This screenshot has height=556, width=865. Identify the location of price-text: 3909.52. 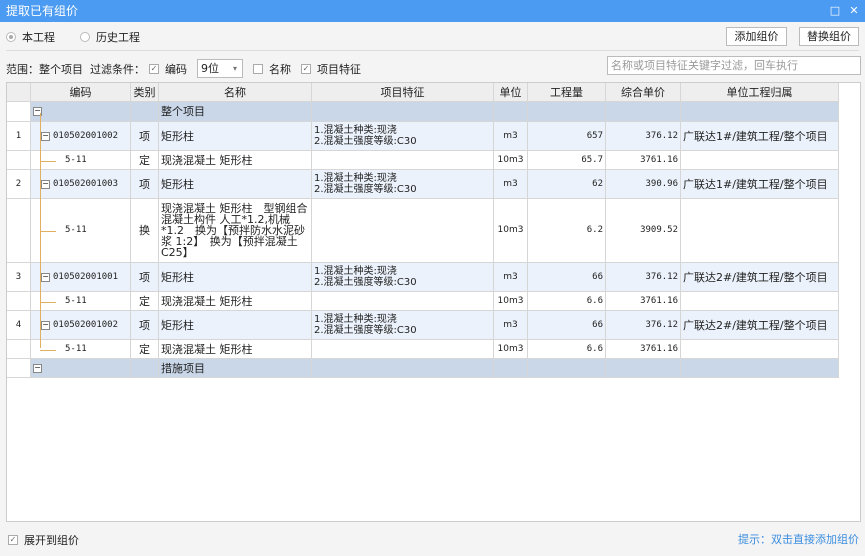
(659, 230).